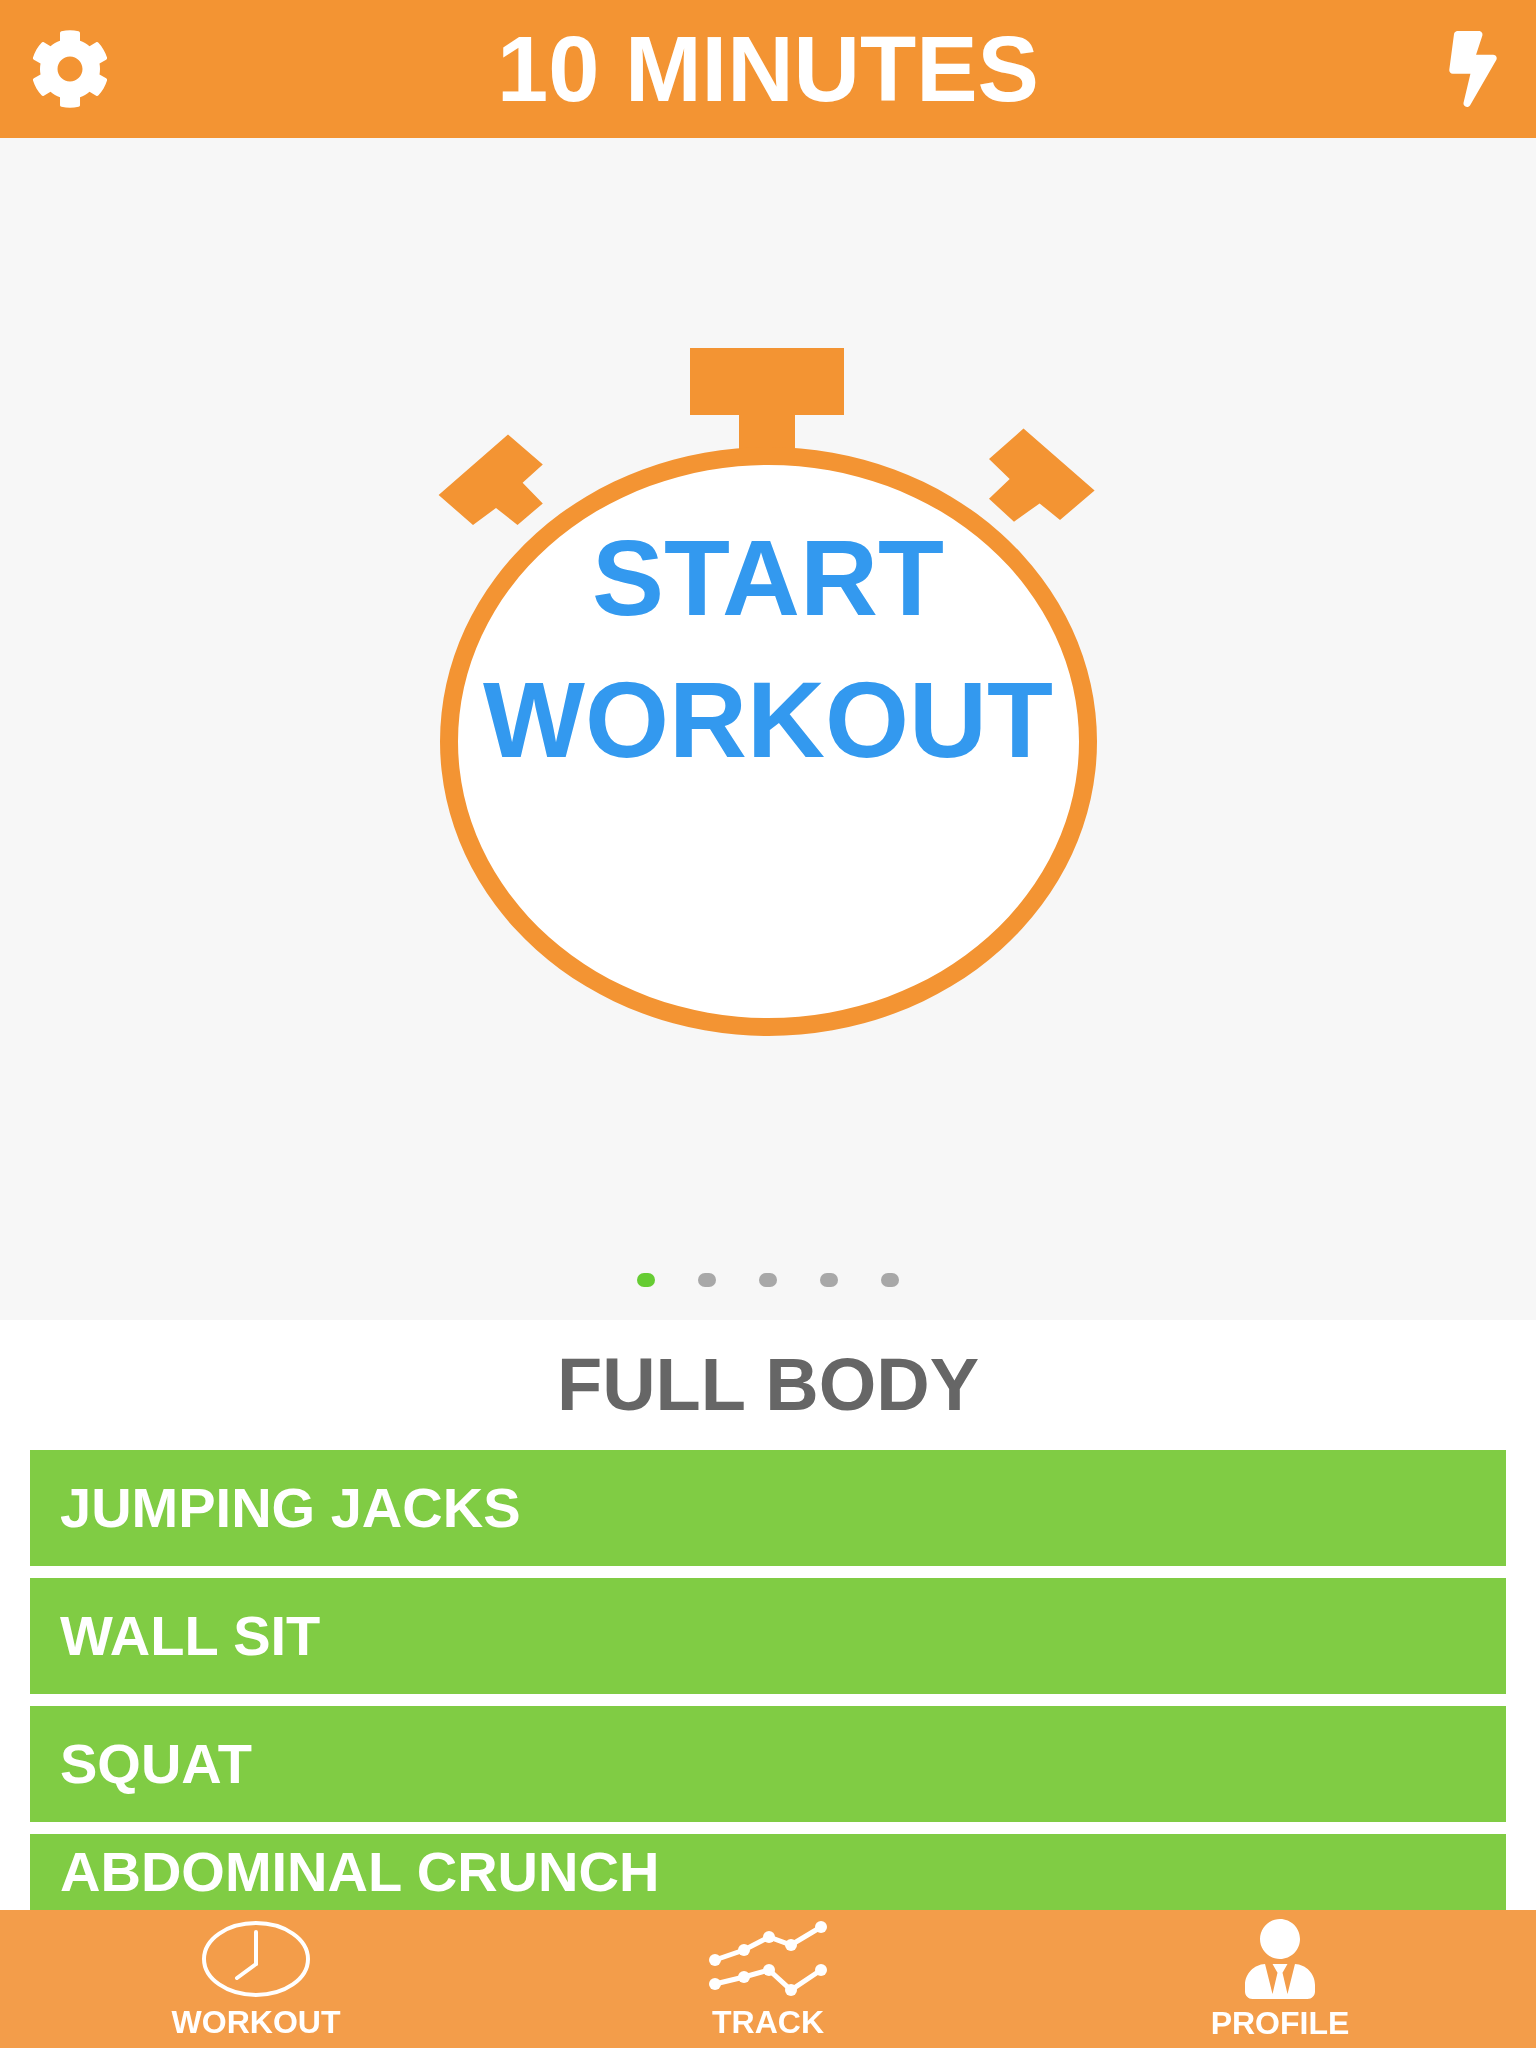 The image size is (1536, 2048). Describe the element at coordinates (768, 1764) in the screenshot. I see `exercise-row: SQUAT` at that location.